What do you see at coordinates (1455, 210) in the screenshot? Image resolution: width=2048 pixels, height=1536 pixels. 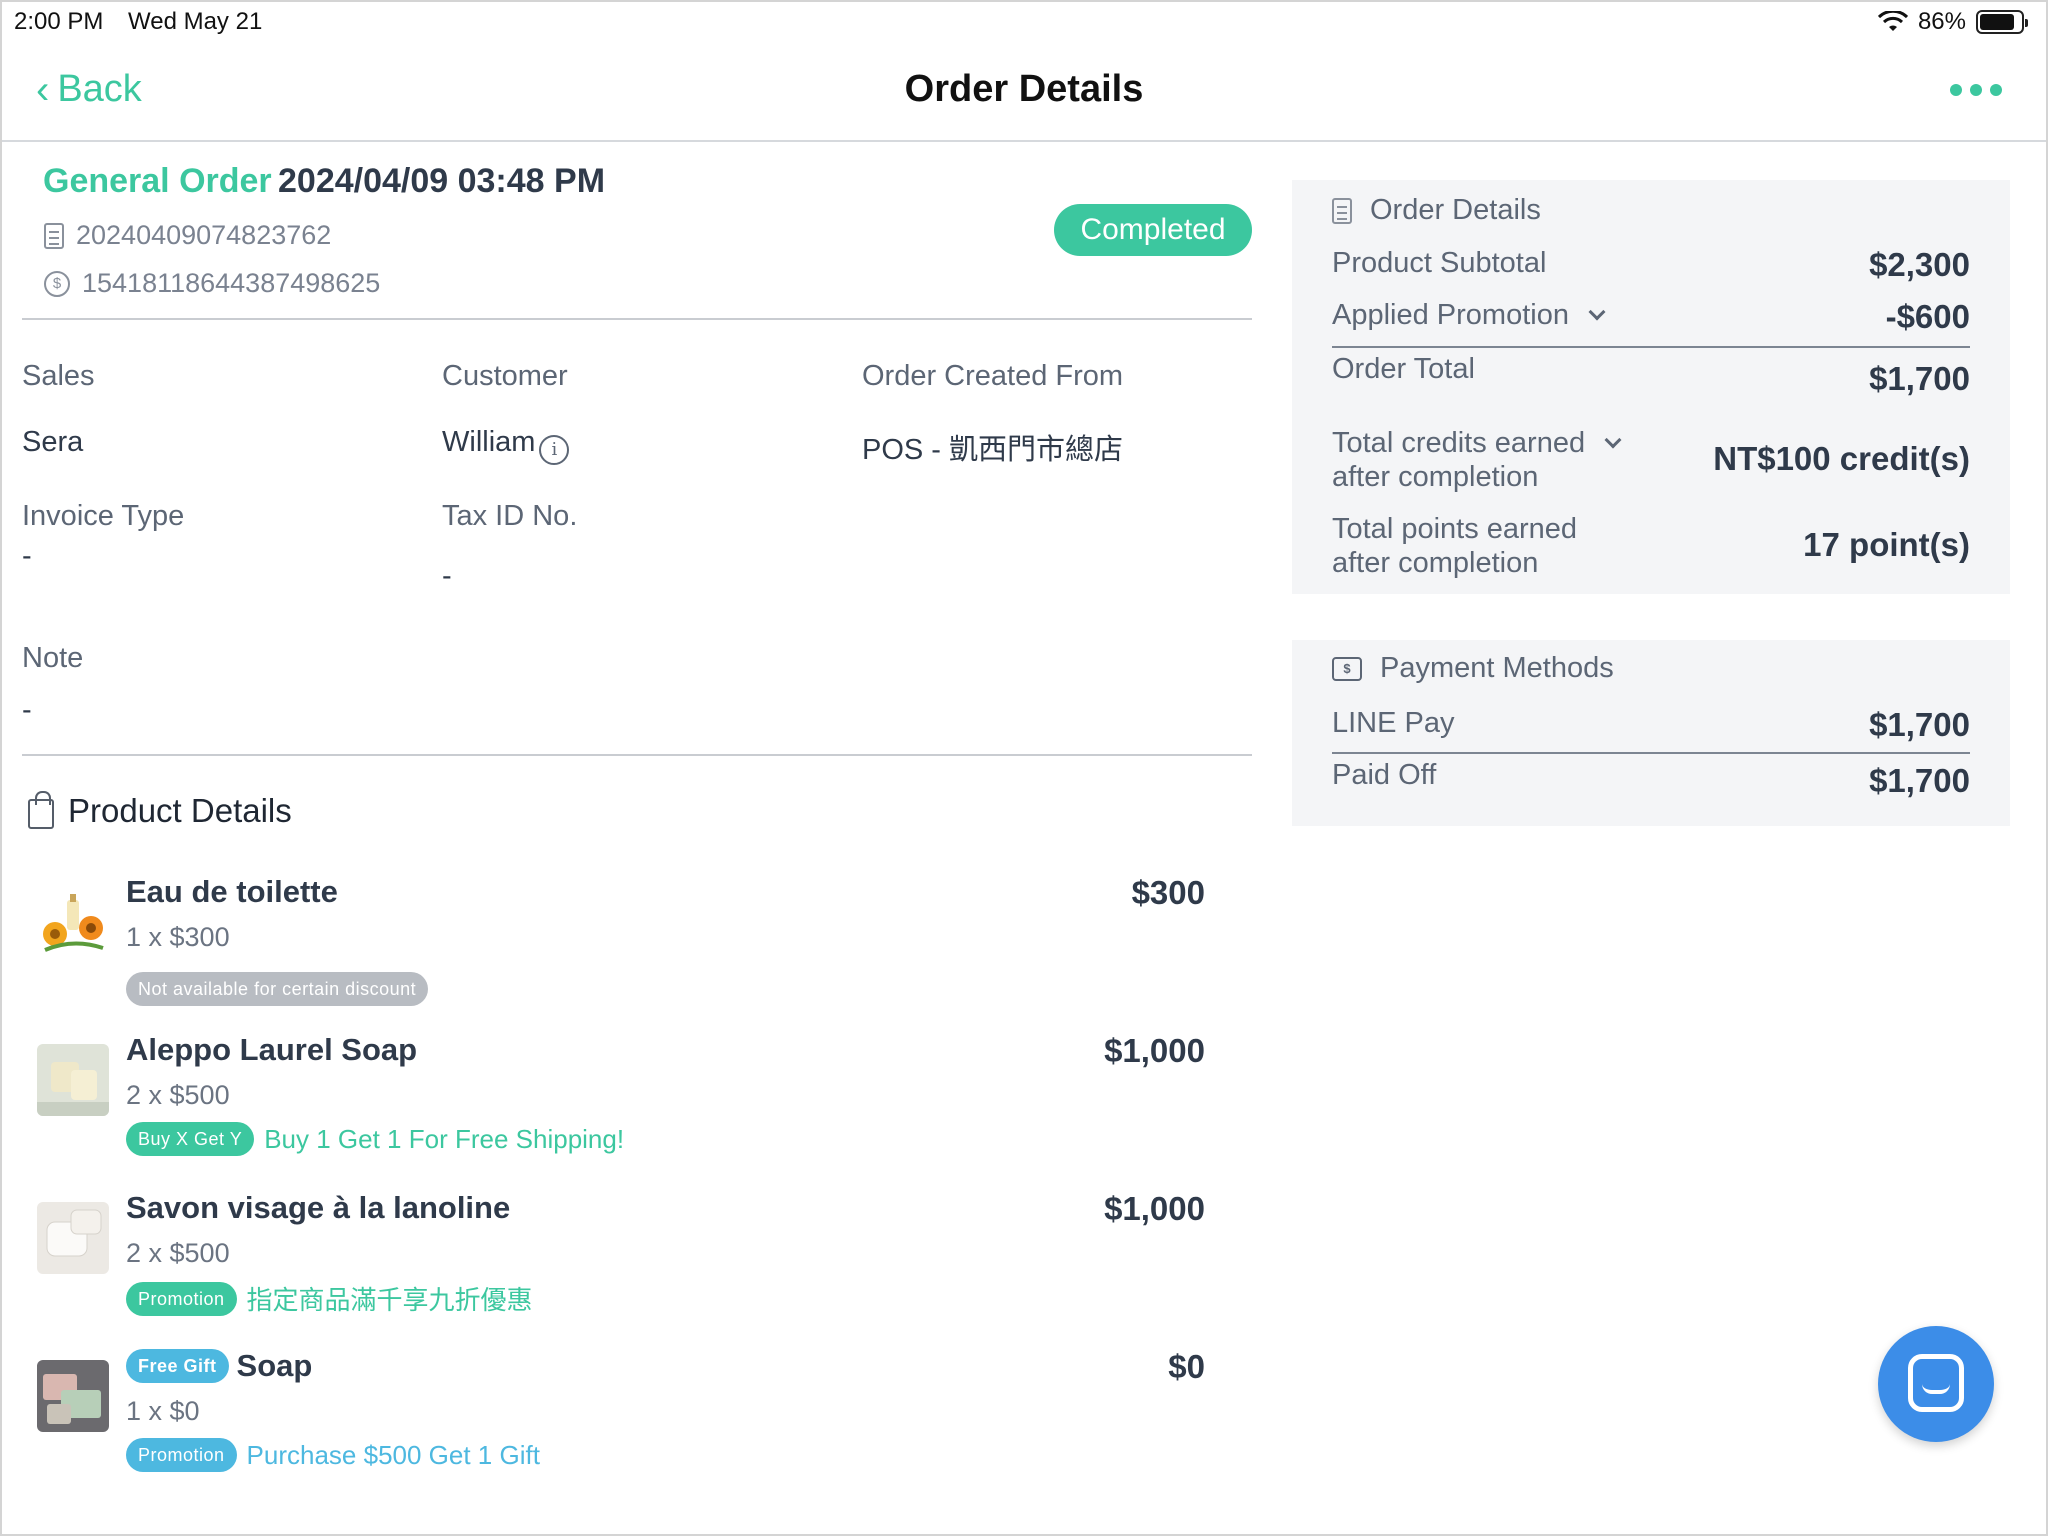 I see `order-summary-title: Order Details` at bounding box center [1455, 210].